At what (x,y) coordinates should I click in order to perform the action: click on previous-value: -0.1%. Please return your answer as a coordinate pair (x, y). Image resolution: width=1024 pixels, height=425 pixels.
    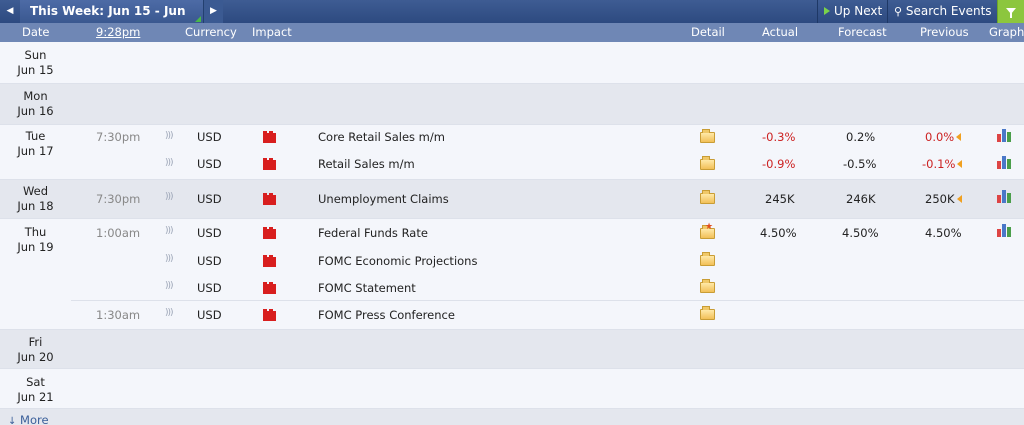
    Looking at the image, I should click on (939, 164).